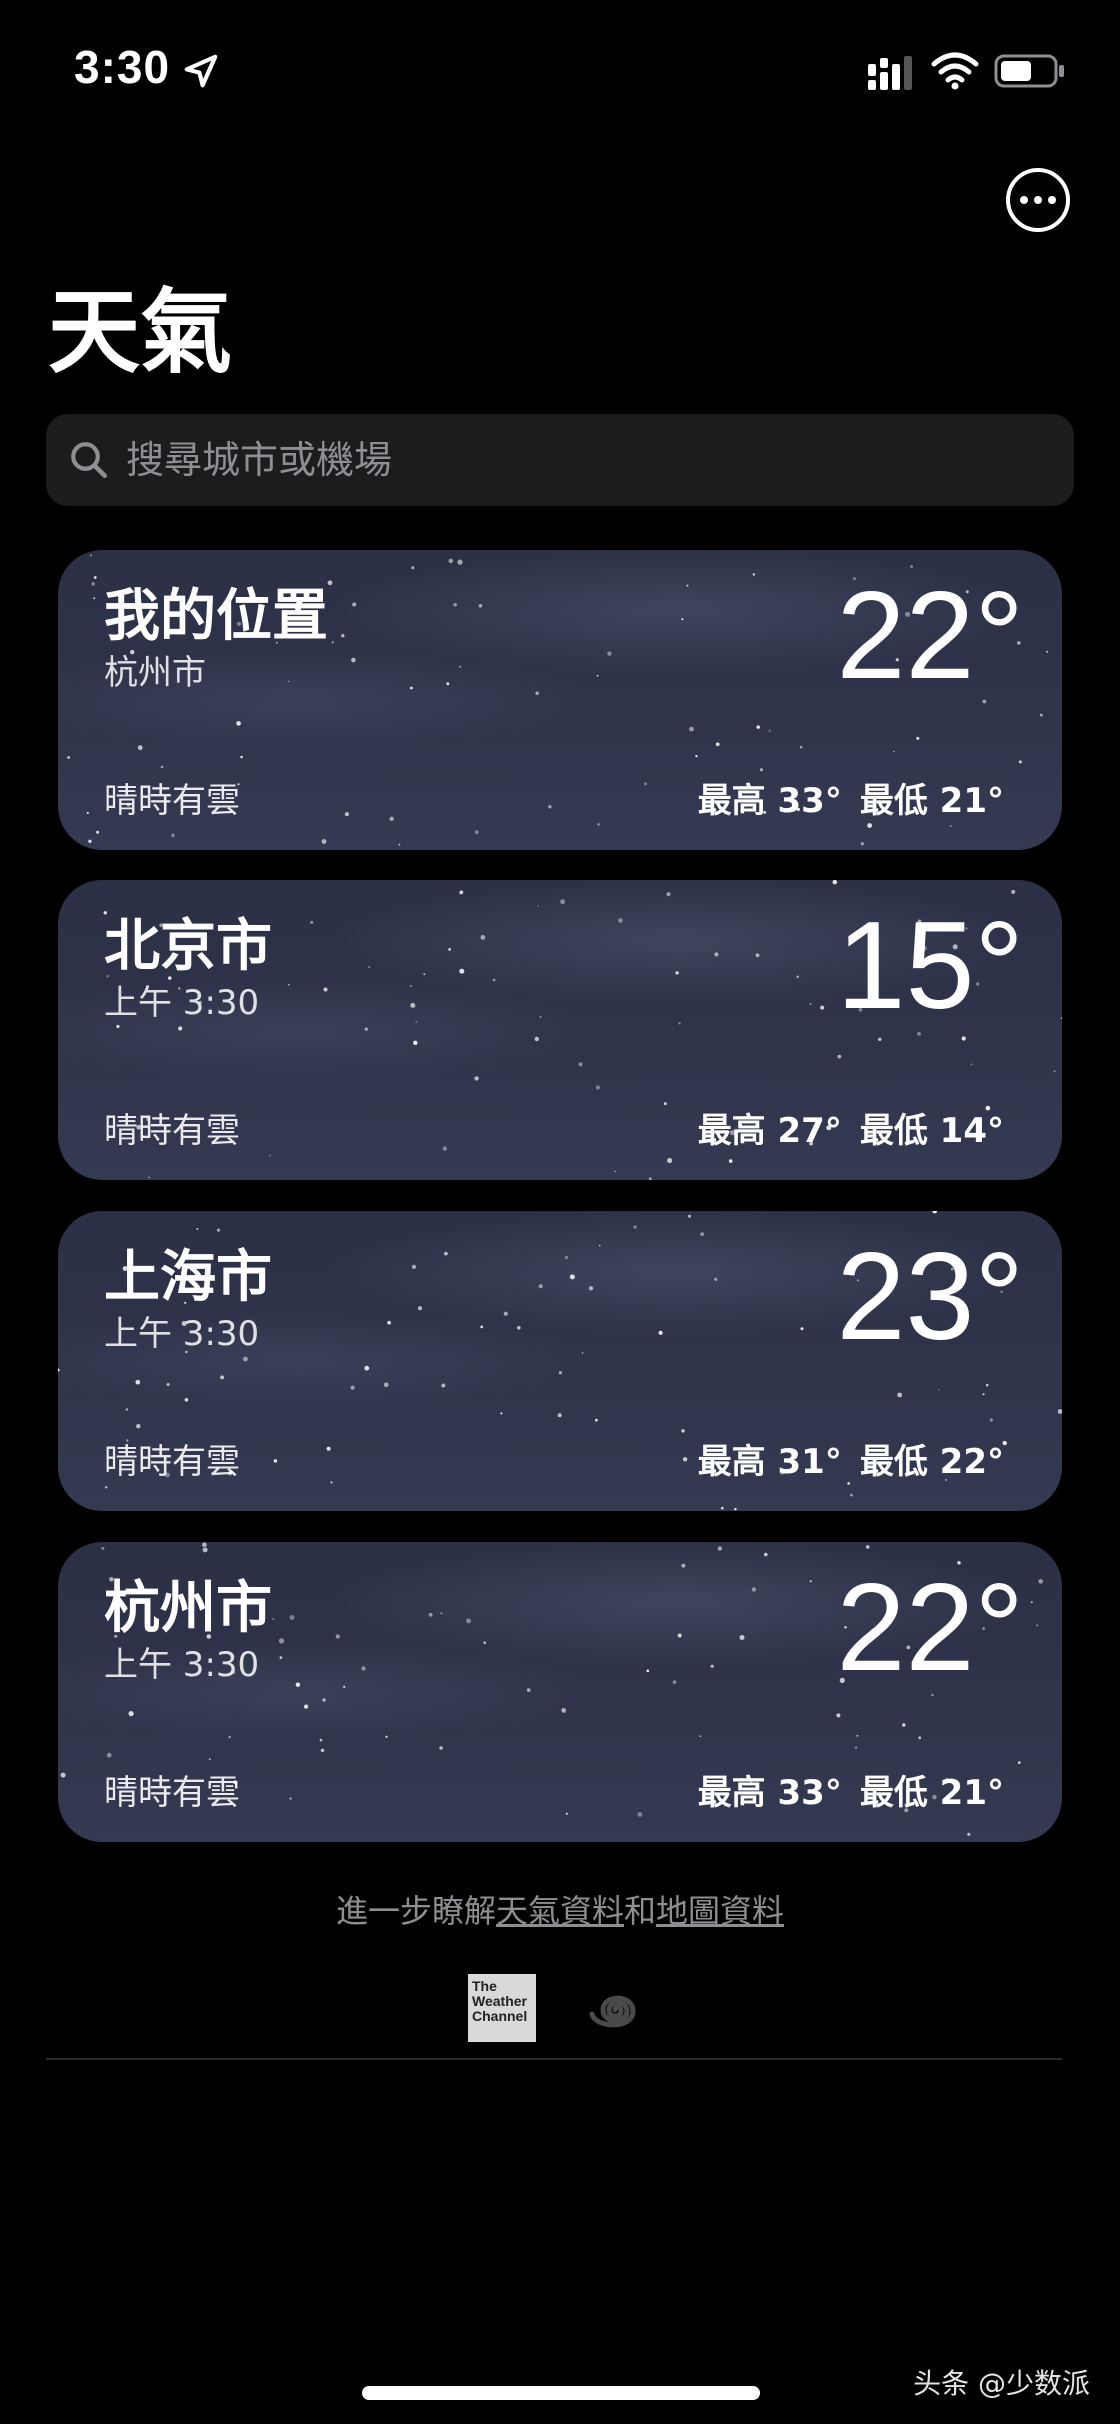 This screenshot has height=2424, width=1120. Describe the element at coordinates (615, 2010) in the screenshot. I see `swirl-logo-icon` at that location.